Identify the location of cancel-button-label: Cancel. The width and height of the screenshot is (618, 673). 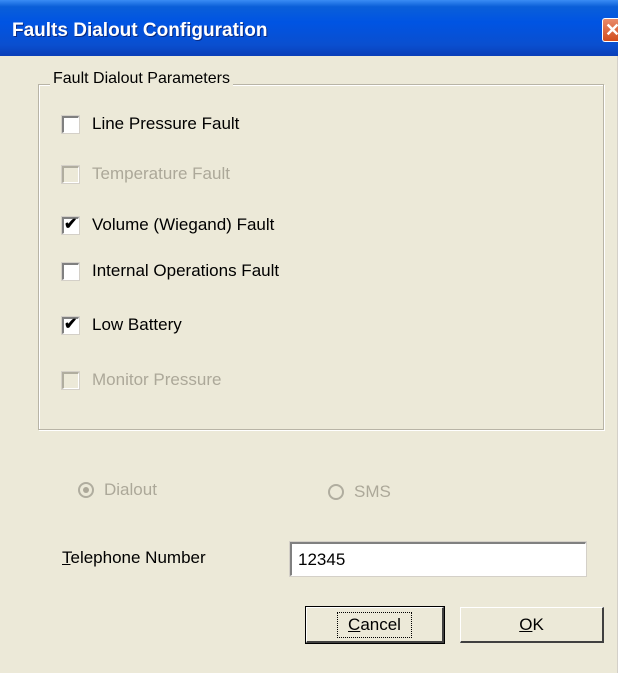
(374, 624).